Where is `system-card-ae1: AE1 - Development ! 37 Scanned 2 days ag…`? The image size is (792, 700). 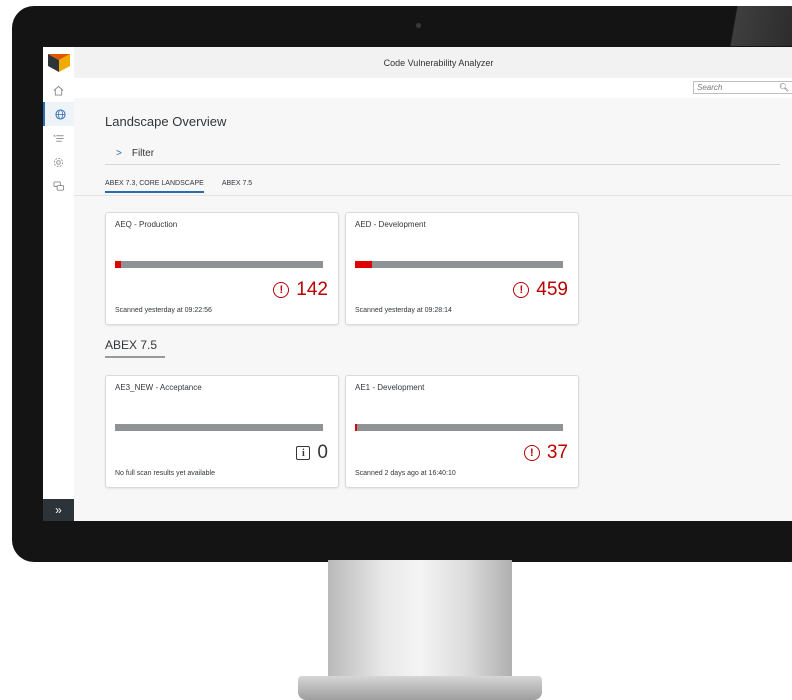 system-card-ae1: AE1 - Development ! 37 Scanned 2 days ag… is located at coordinates (462, 431).